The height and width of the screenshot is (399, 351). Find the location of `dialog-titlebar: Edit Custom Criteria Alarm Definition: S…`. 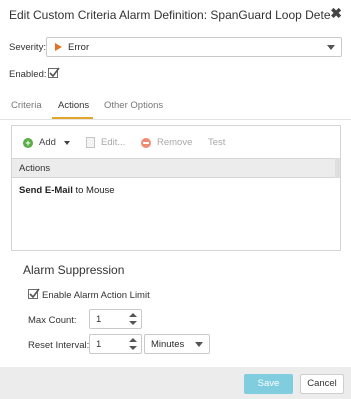

dialog-titlebar: Edit Custom Criteria Alarm Definition: S… is located at coordinates (175, 15).